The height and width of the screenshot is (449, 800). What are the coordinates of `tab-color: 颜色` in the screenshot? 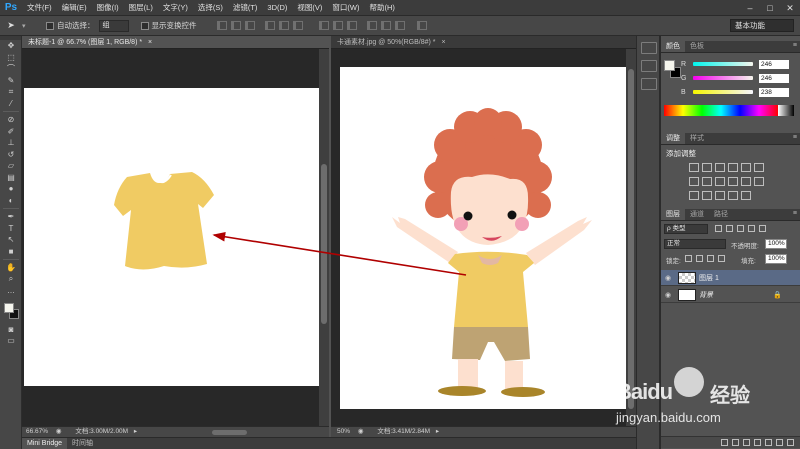 It's located at (673, 46).